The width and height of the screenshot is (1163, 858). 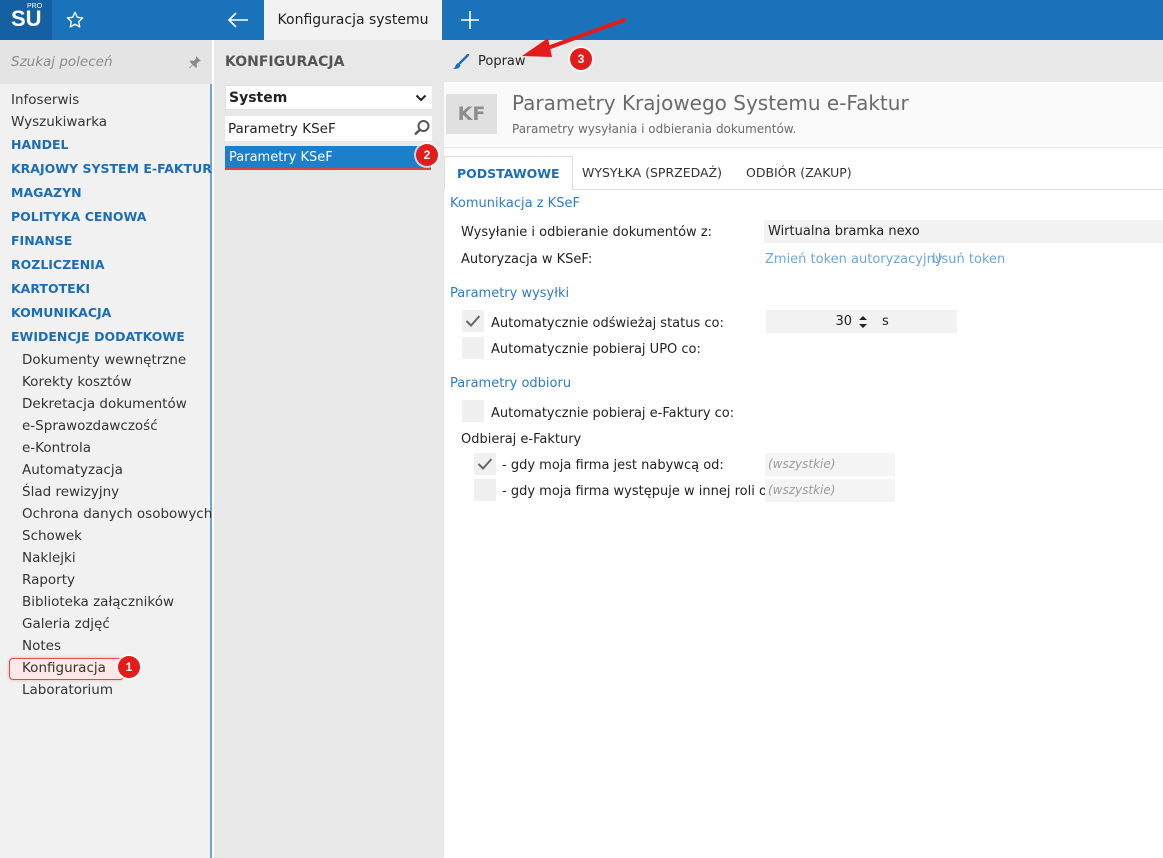 I want to click on sidebar-item-galeria-zdjęć: Galeria zdjęć, so click(x=105, y=624).